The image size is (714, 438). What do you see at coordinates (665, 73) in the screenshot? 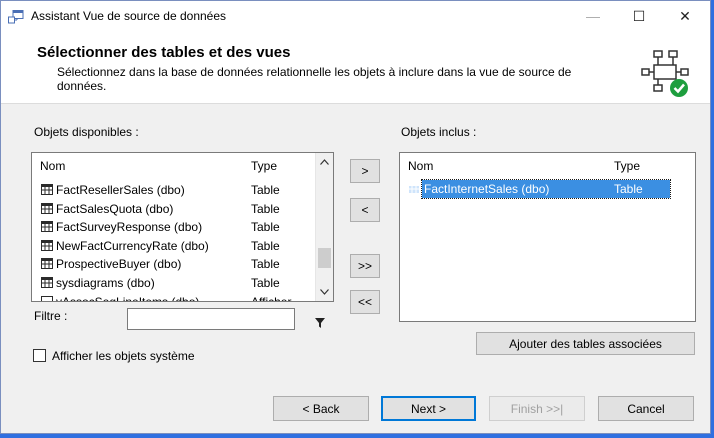
I see `data-source-view-check-icon` at bounding box center [665, 73].